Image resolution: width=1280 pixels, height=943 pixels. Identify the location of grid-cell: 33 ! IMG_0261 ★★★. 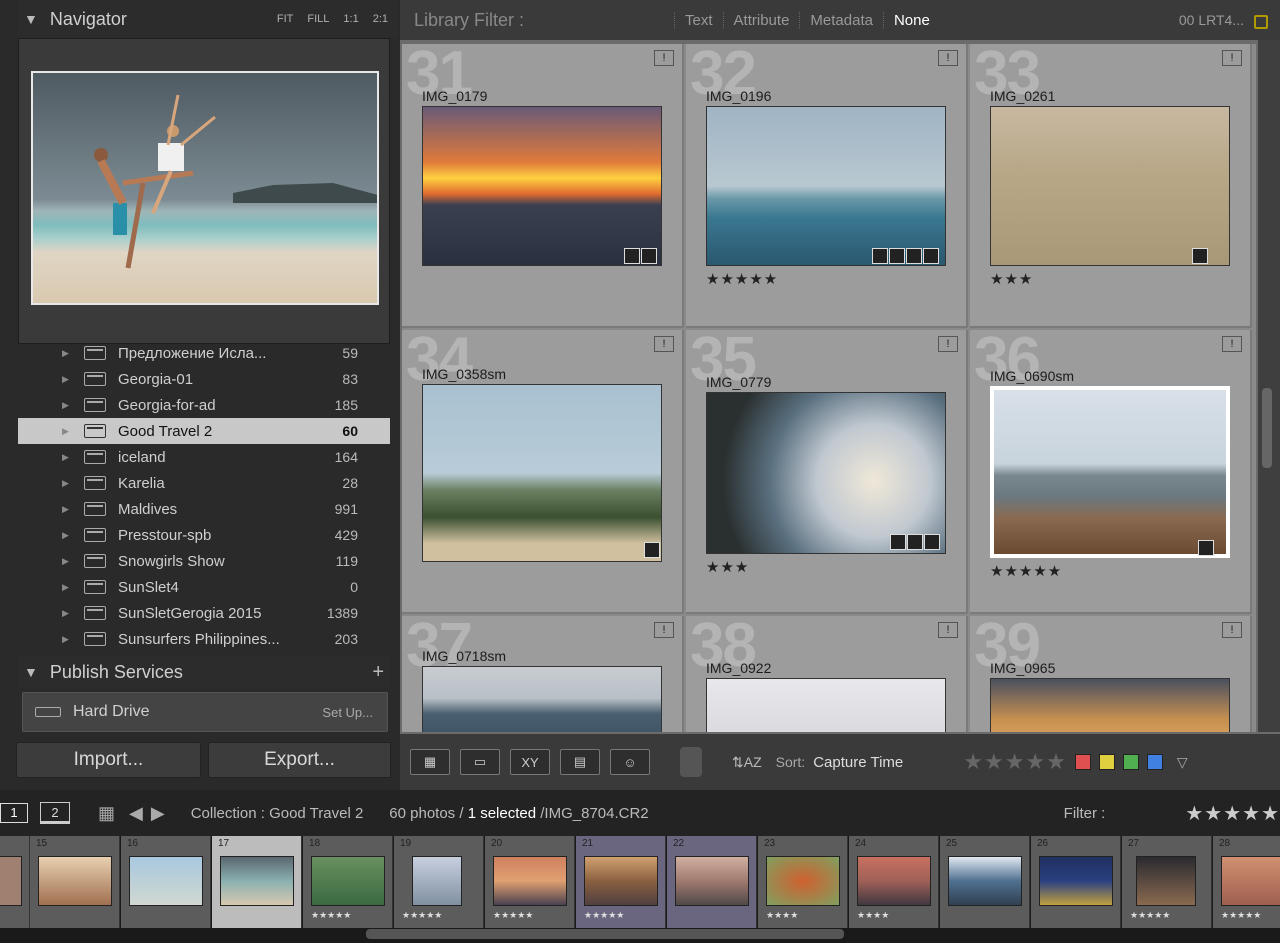
(1111, 186).